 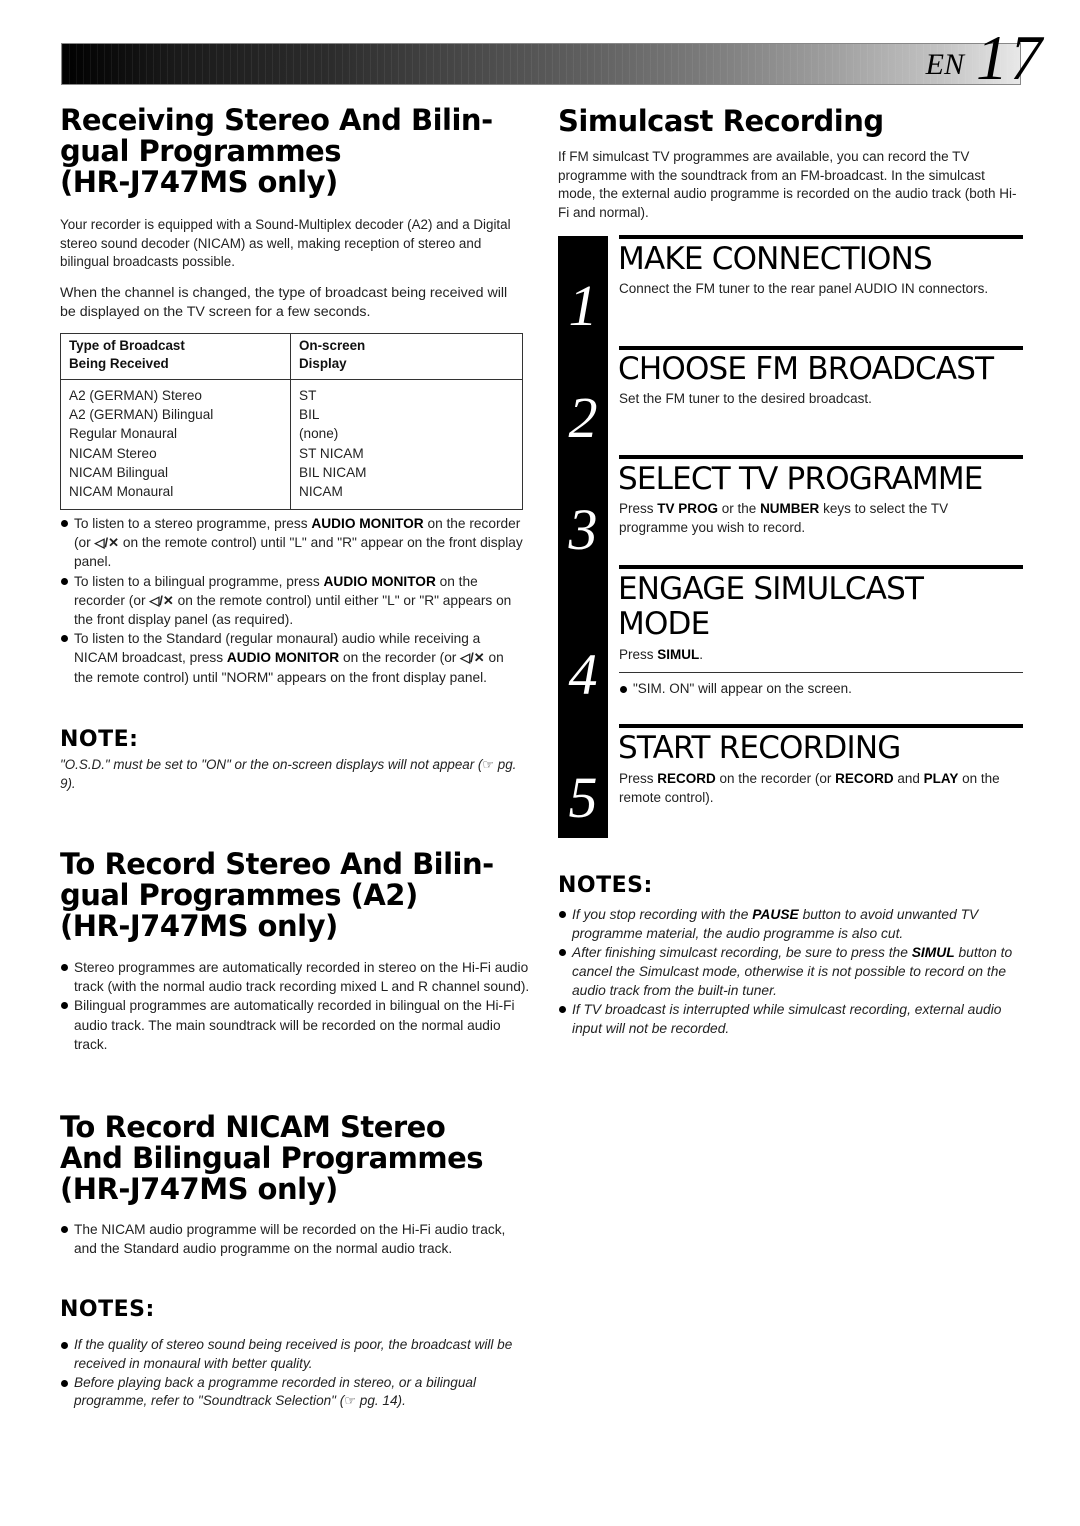 I want to click on title-line: To Record NICAM Stereo, so click(x=253, y=1127).